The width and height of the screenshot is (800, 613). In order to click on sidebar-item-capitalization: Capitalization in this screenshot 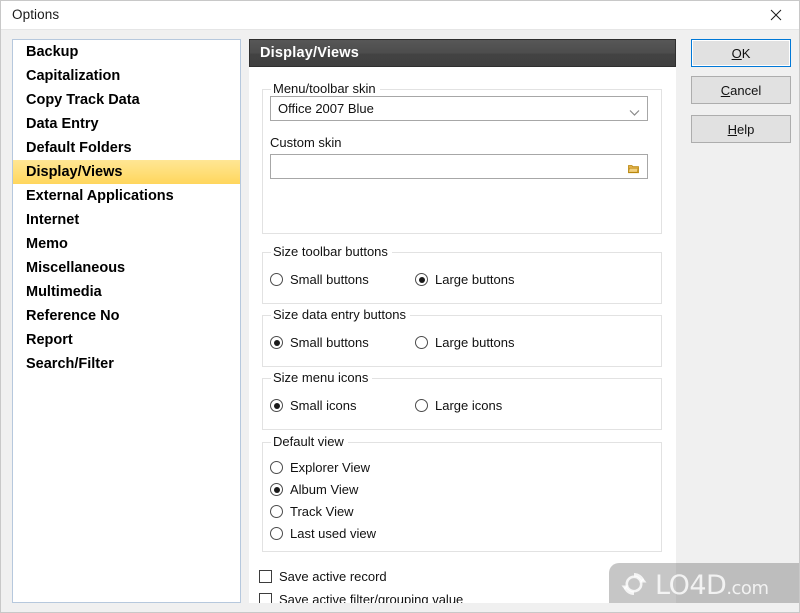, I will do `click(126, 76)`.